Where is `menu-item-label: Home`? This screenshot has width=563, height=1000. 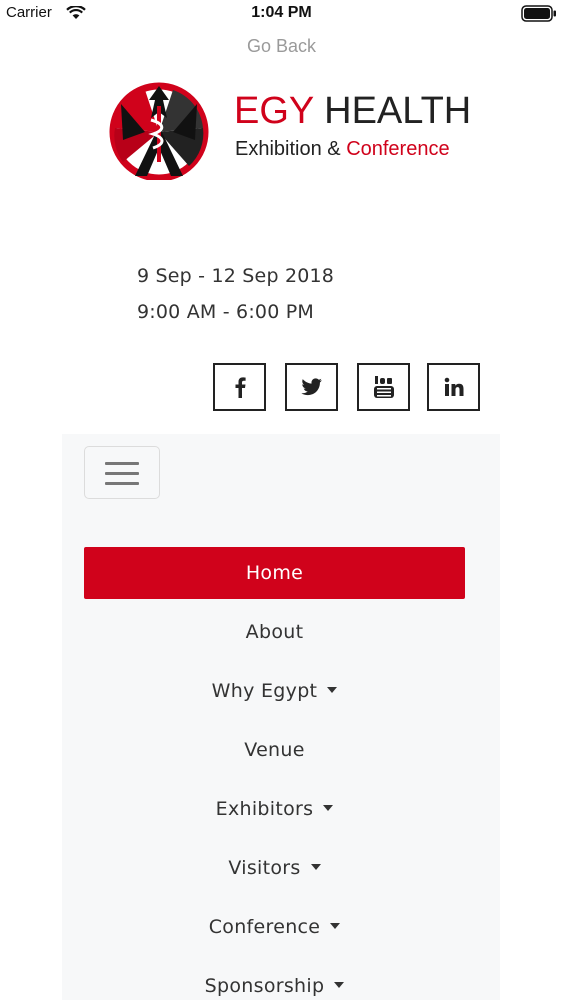 menu-item-label: Home is located at coordinates (274, 573).